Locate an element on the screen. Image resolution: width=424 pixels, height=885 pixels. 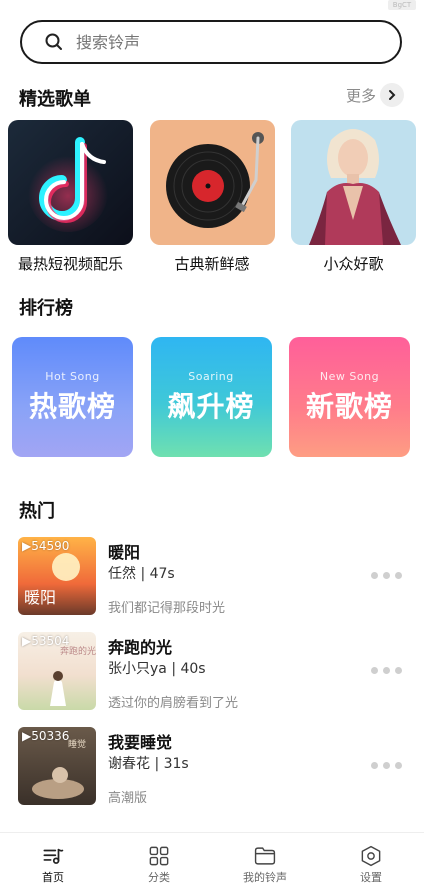
tab-my-ringtones: 我的铃声 is located at coordinates (265, 859).